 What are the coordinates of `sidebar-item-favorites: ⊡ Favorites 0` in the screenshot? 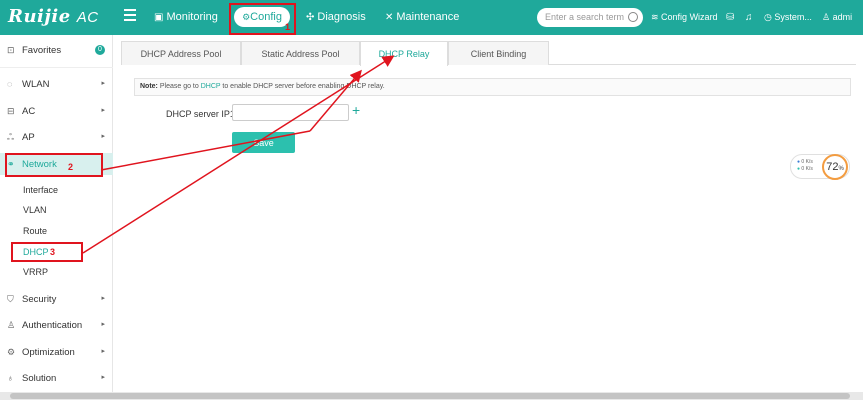 It's located at (56, 50).